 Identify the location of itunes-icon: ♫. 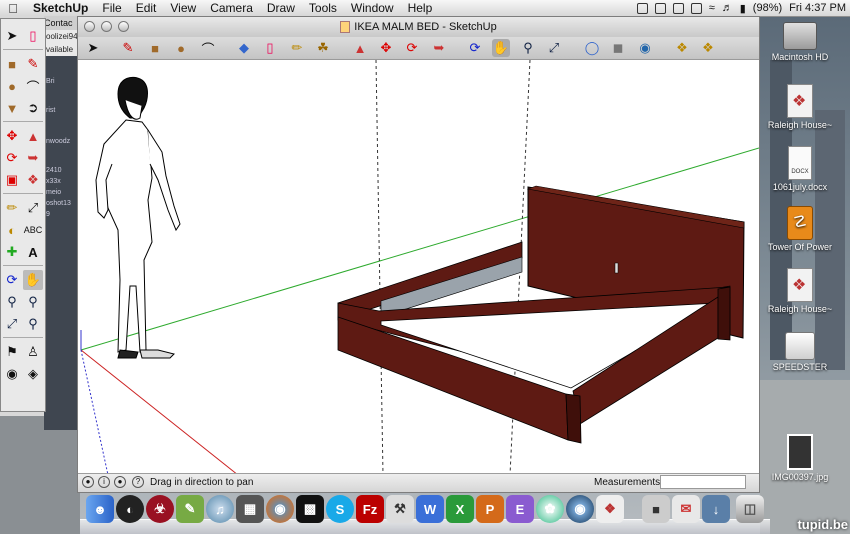
(220, 509).